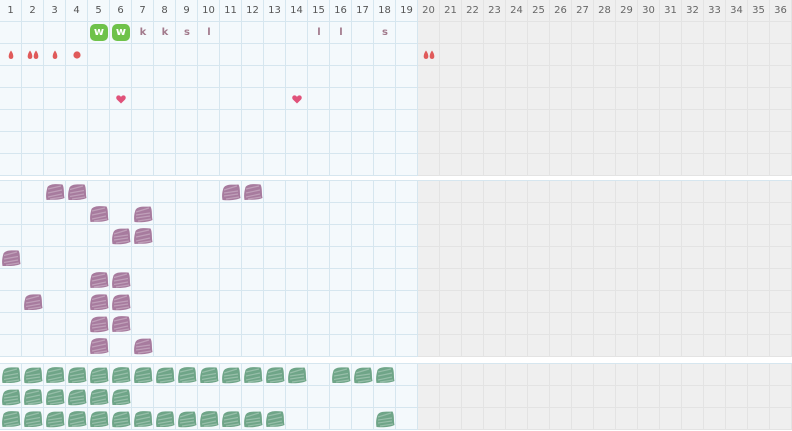 This screenshot has height=431, width=792. I want to click on letter-mark: l, so click(341, 33).